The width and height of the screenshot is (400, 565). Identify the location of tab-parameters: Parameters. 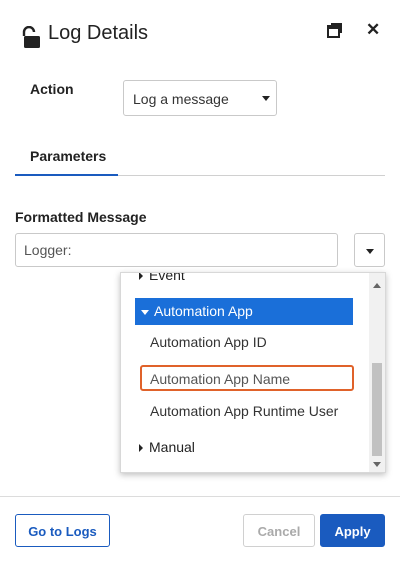
(66, 157).